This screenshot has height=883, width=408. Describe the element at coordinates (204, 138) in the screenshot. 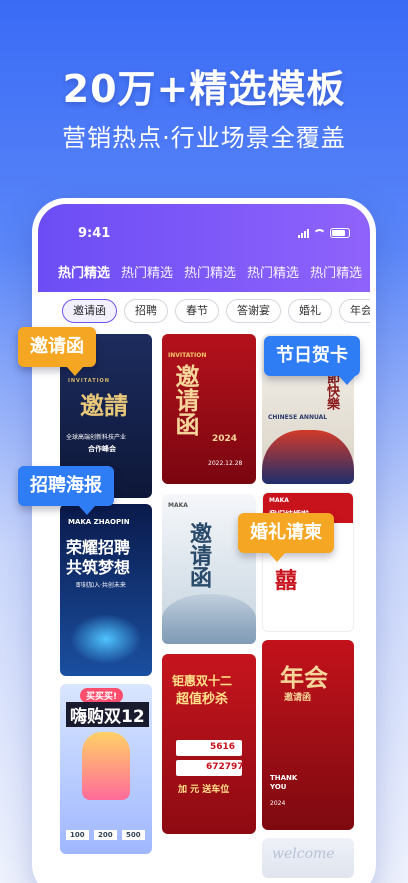

I see `subheadline: 营销热点·行业场景全覆盖` at that location.